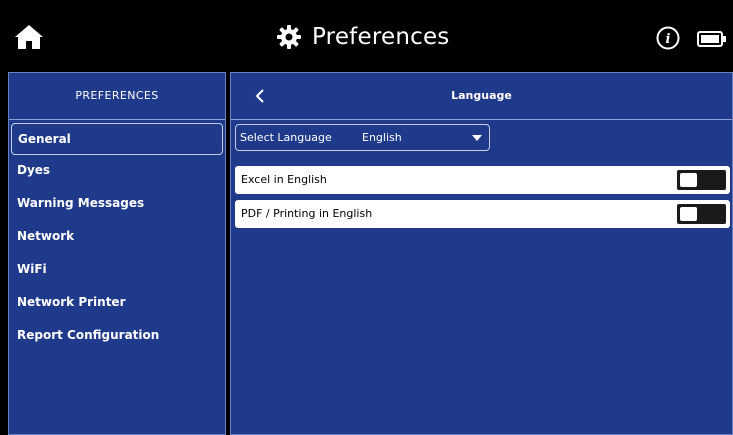 This screenshot has width=733, height=435. Describe the element at coordinates (482, 214) in the screenshot. I see `pdf-english-row: PDF / Printing in English` at that location.